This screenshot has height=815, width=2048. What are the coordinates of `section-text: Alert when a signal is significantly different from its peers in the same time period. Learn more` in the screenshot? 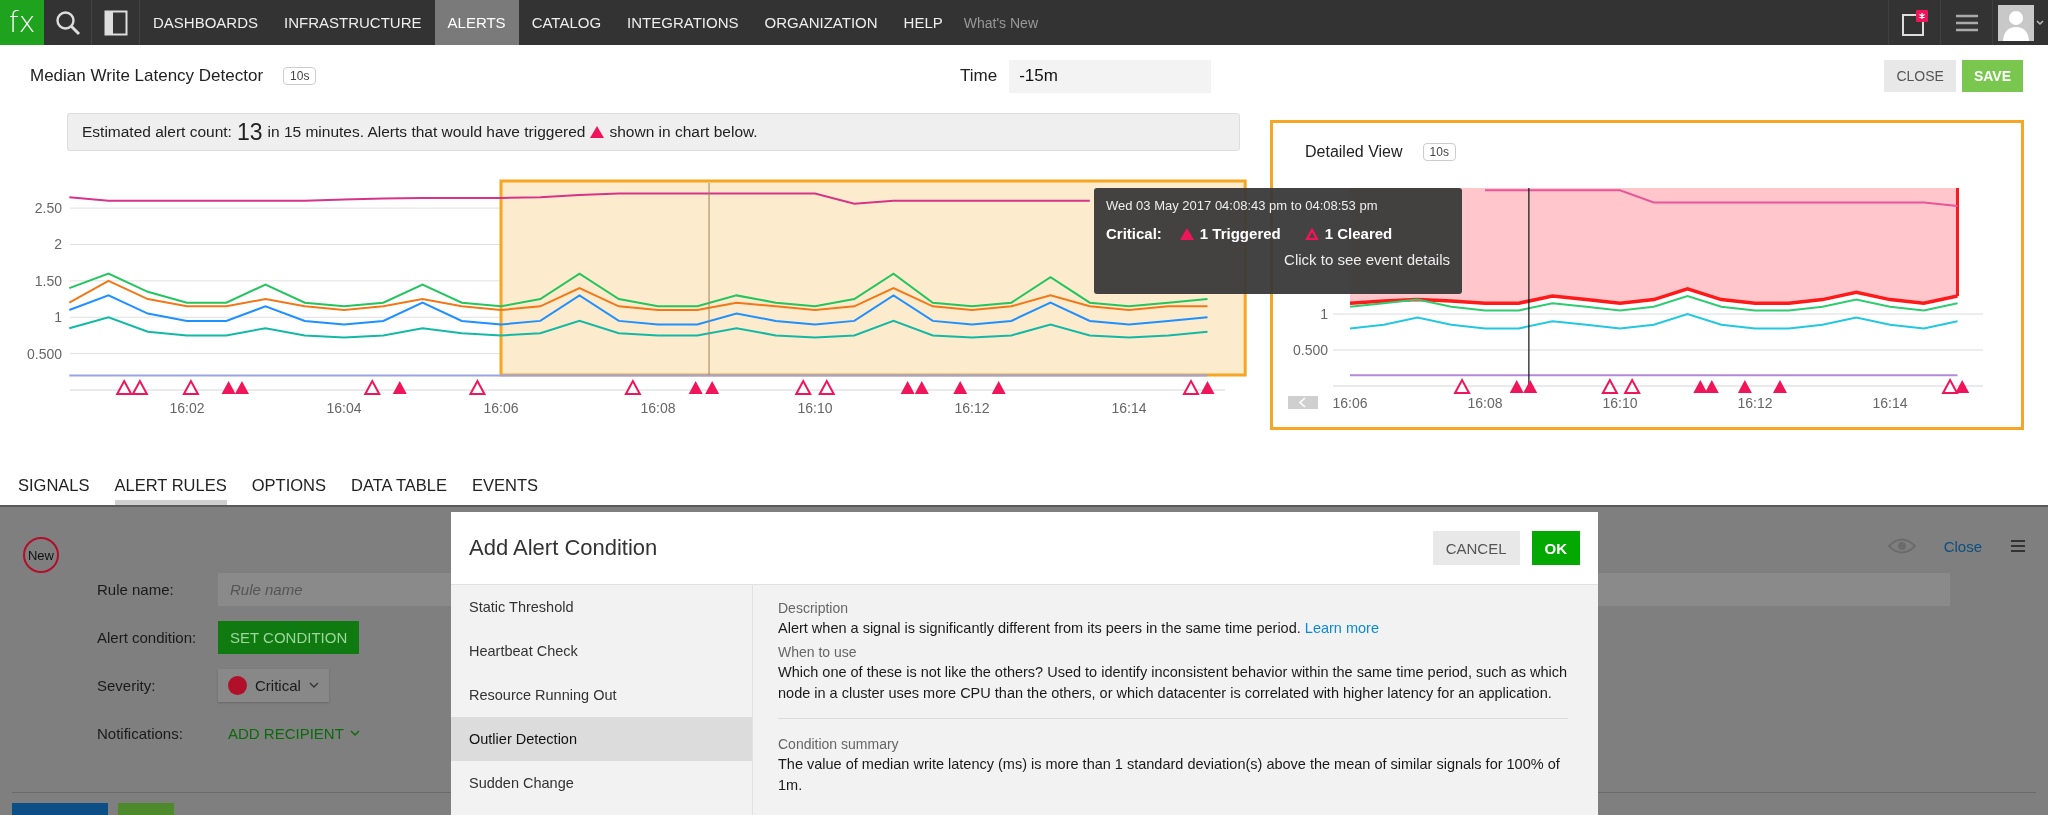 It's located at (1079, 628).